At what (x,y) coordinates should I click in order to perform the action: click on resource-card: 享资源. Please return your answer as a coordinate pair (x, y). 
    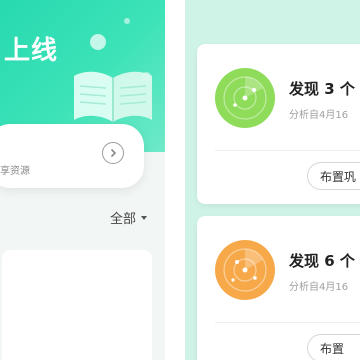
    Looking at the image, I should click on (72, 156).